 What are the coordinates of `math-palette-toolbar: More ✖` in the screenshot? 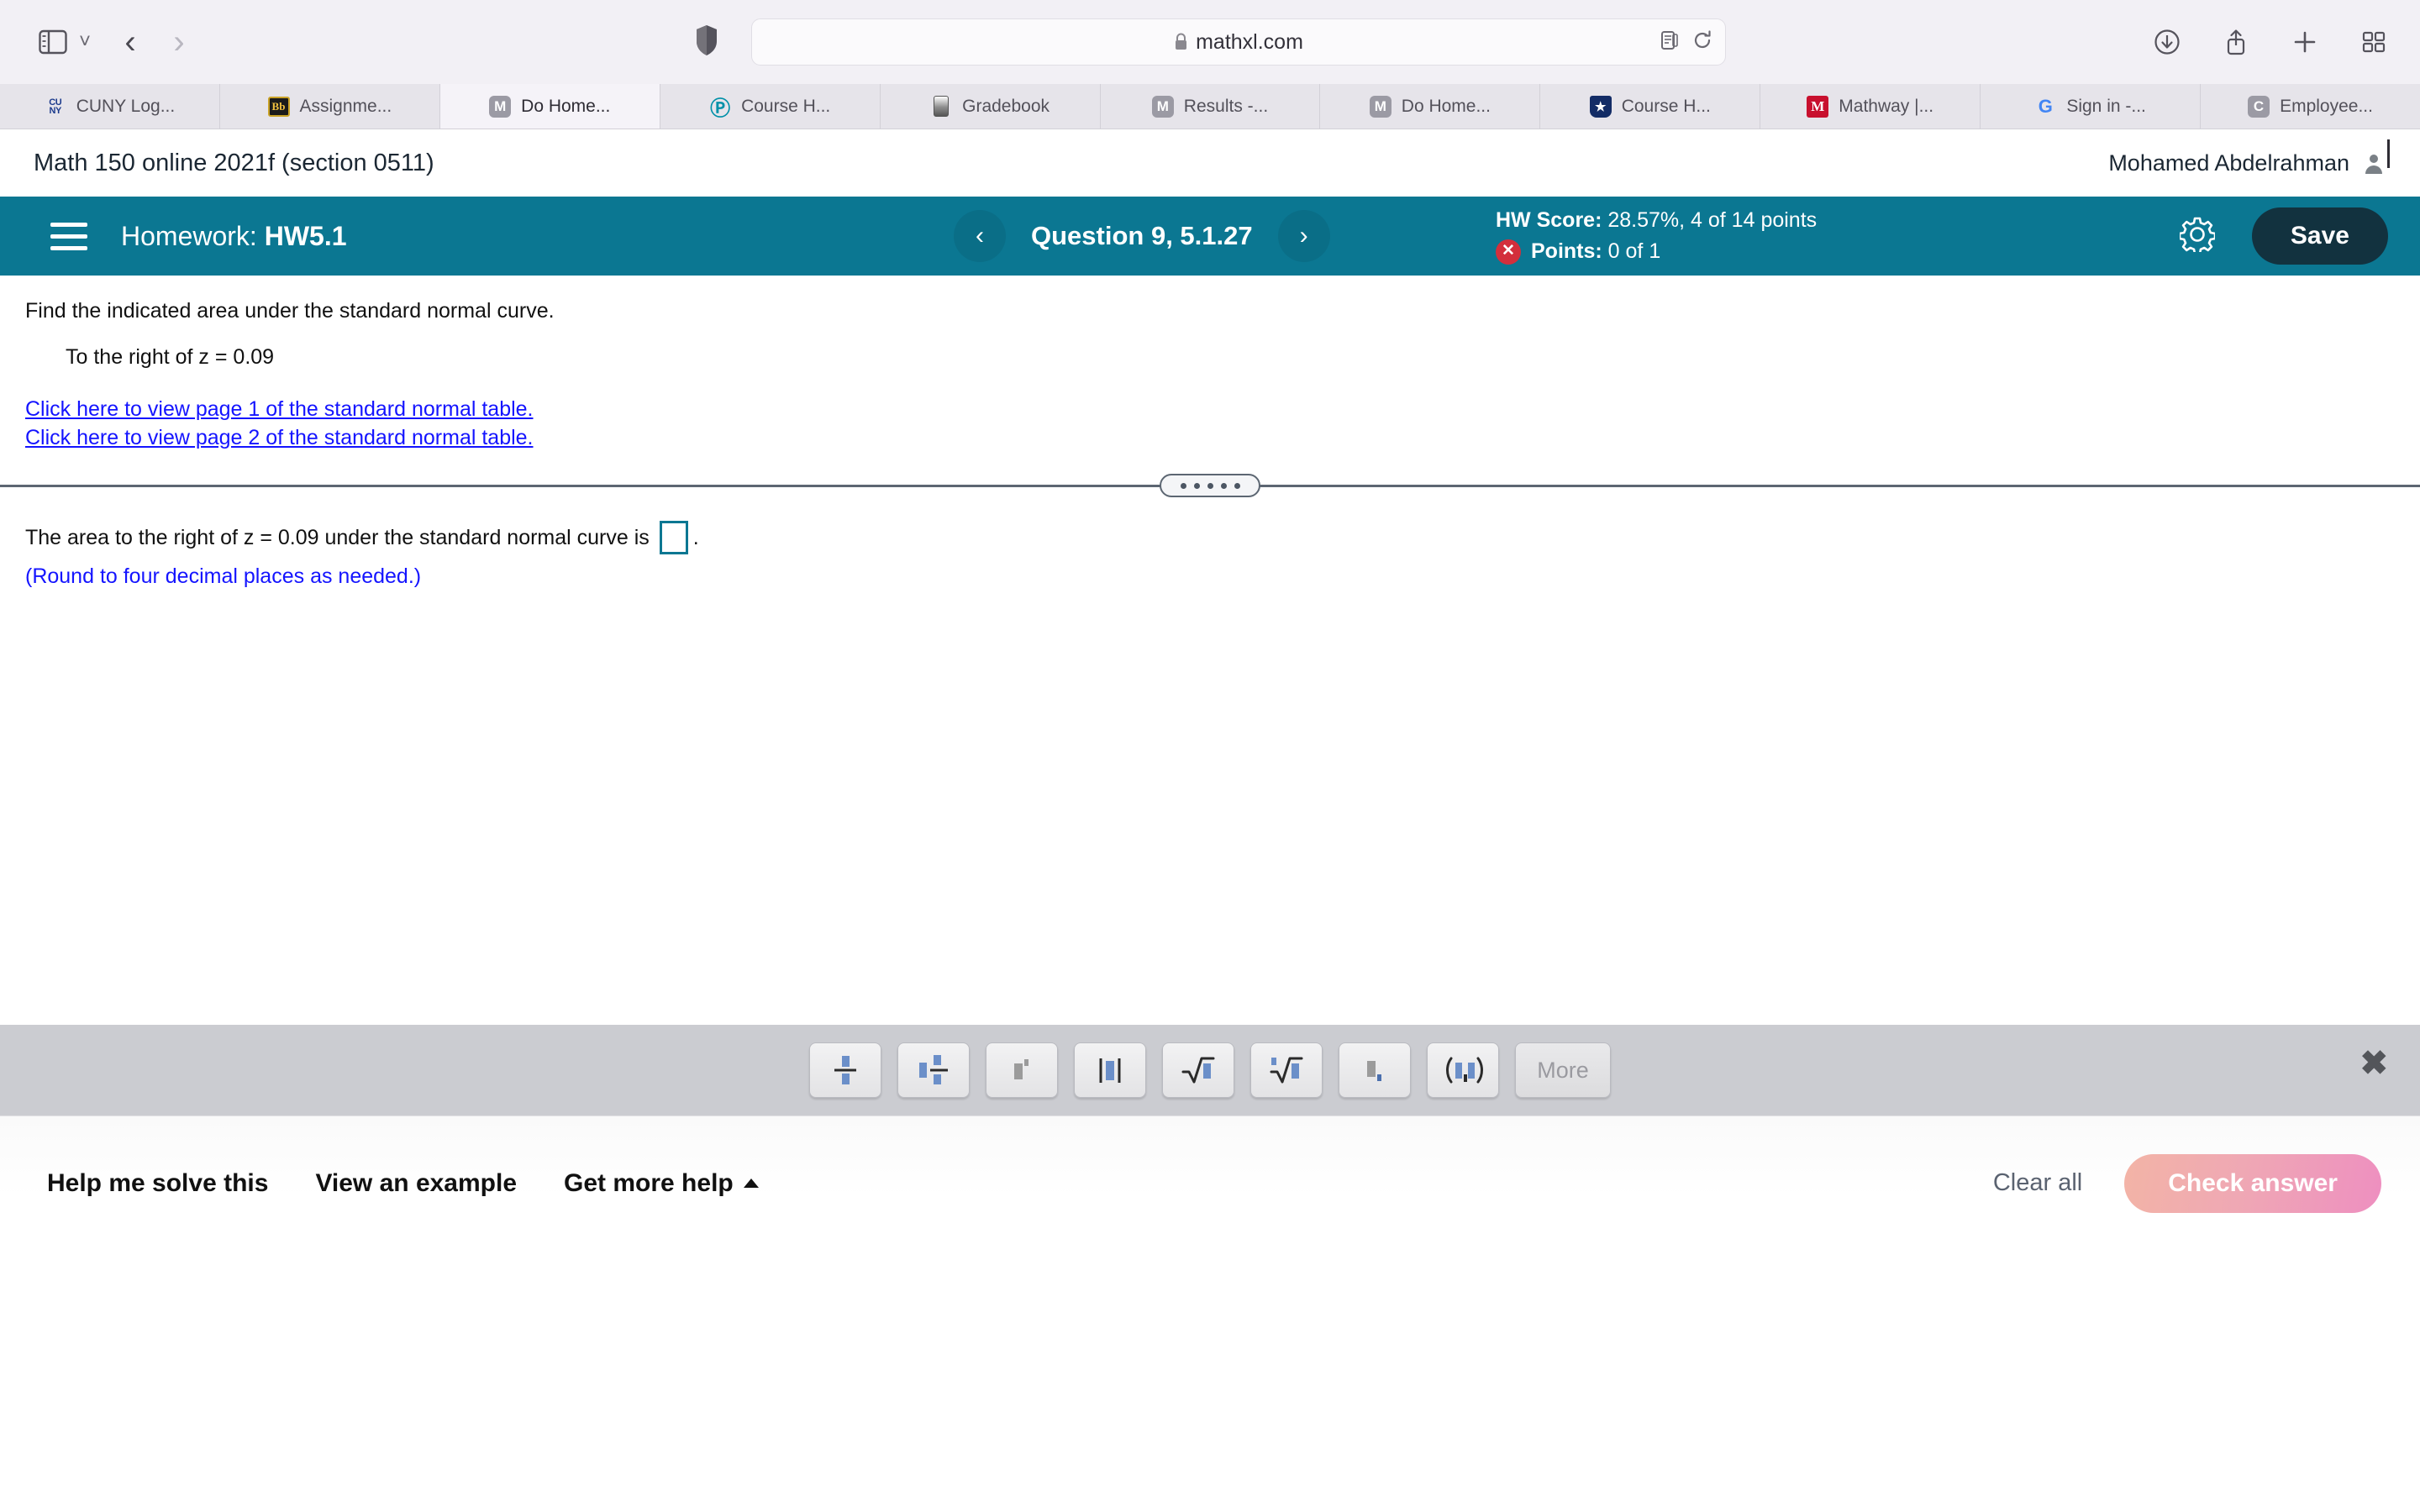 It's located at (1210, 1070).